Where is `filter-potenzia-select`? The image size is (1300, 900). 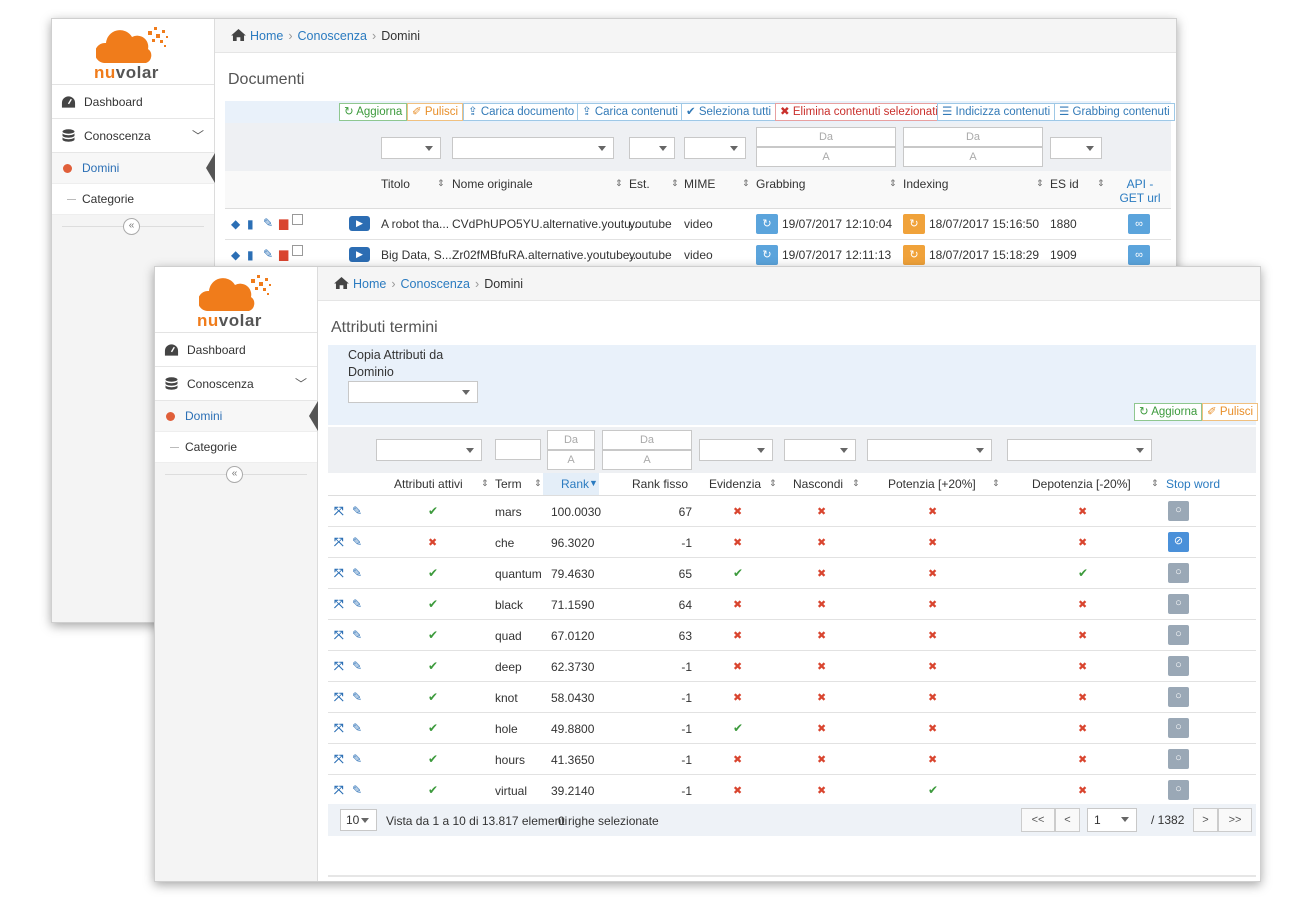 filter-potenzia-select is located at coordinates (929, 450).